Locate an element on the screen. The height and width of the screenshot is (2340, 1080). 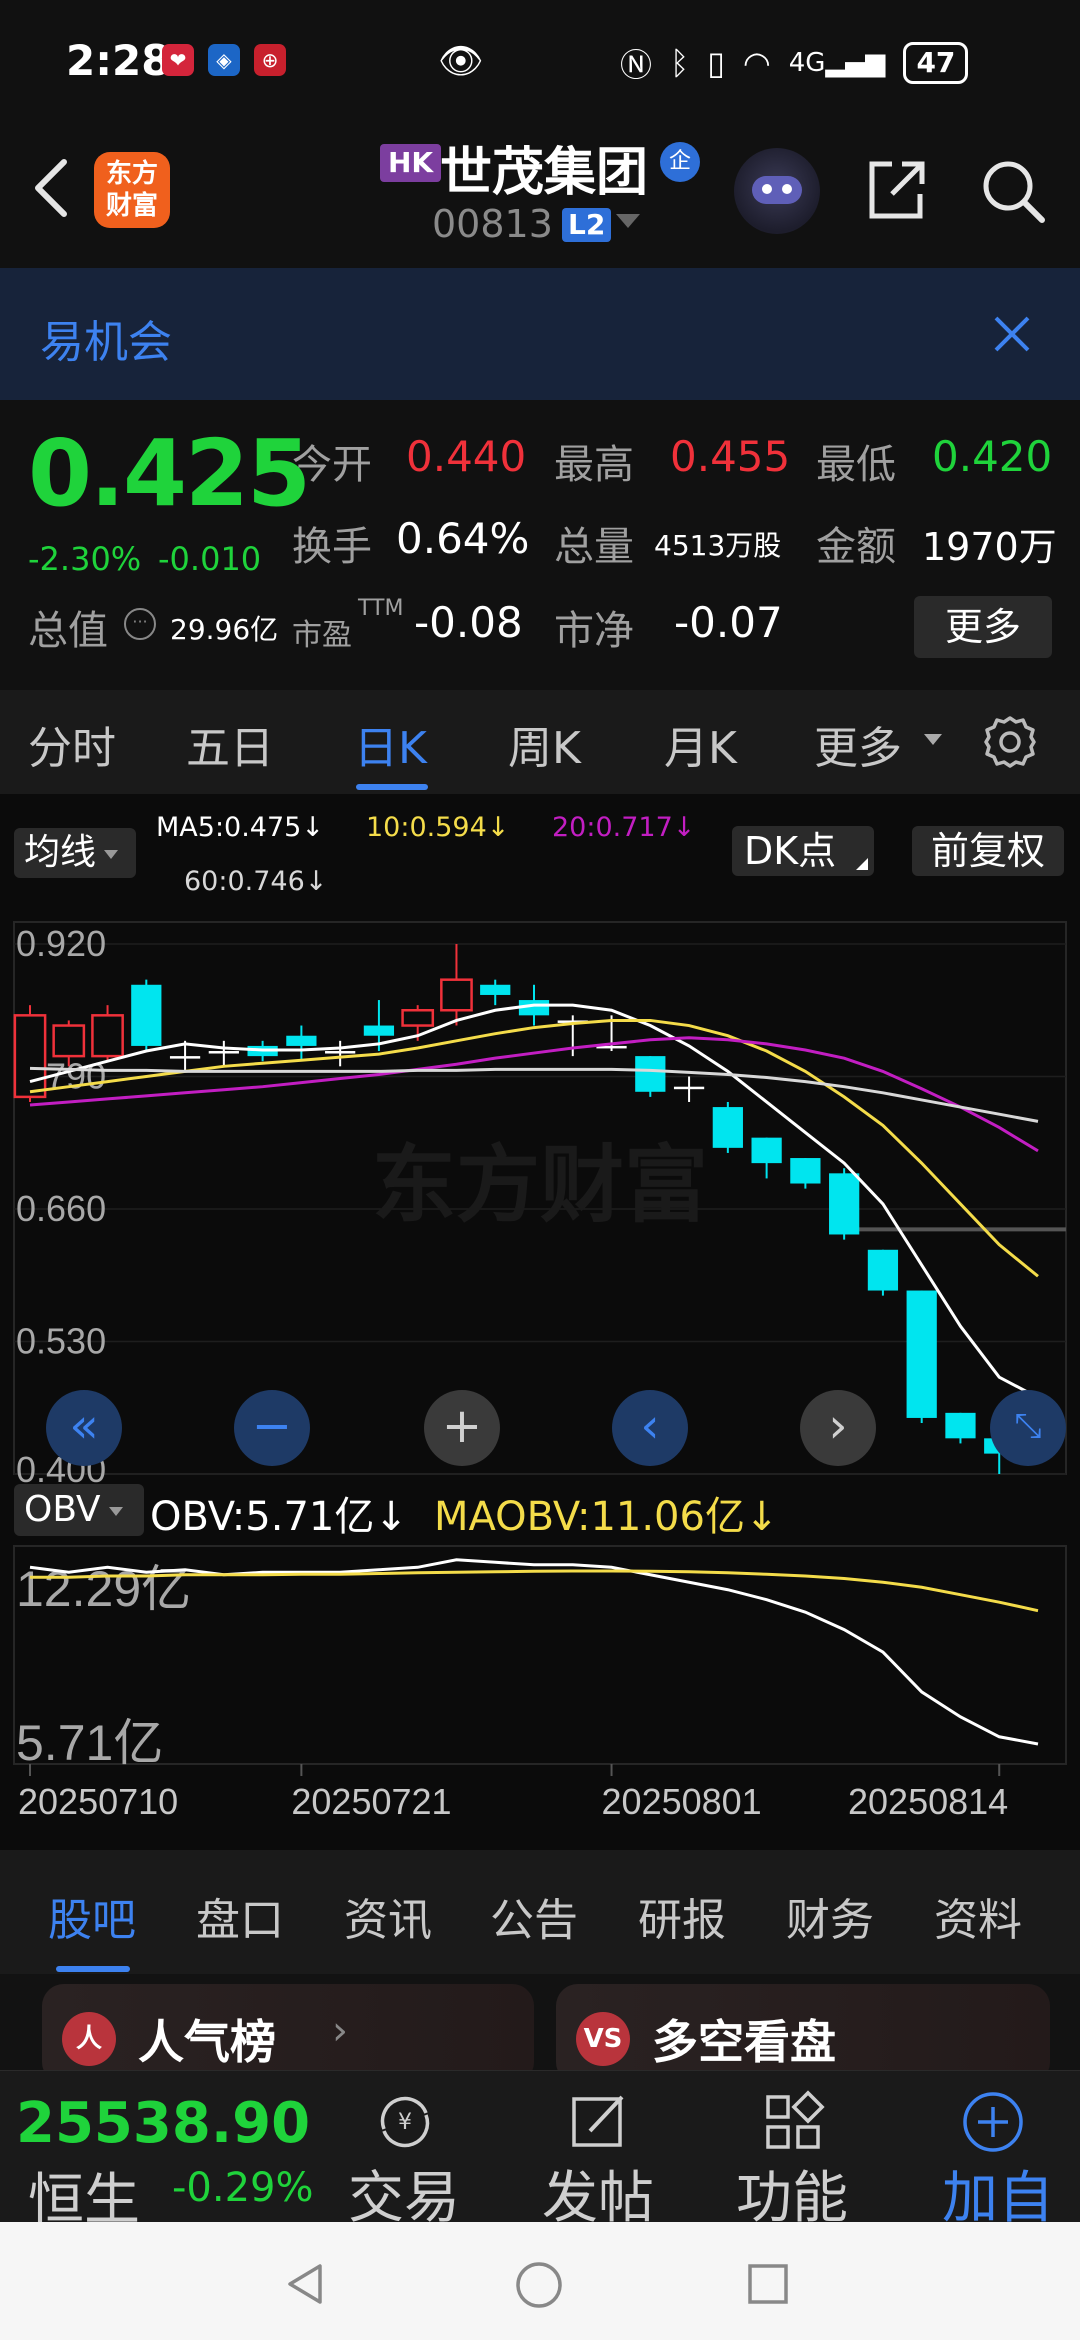
tab-intraday: 分时 is located at coordinates (72, 744).